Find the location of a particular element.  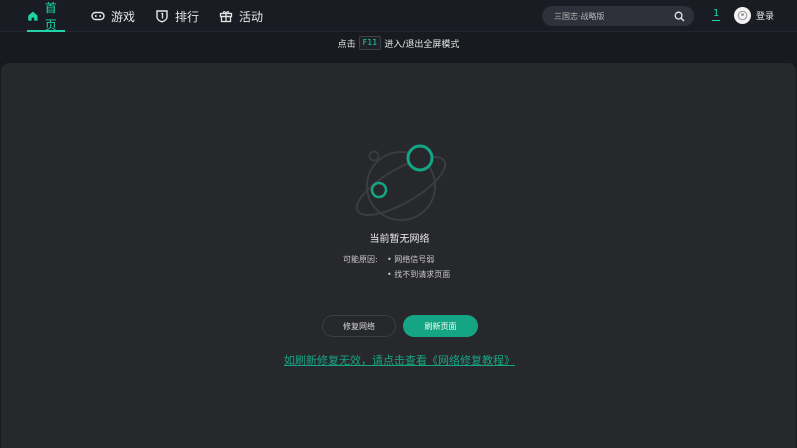

nav-item-home: 首页 is located at coordinates (46, 16).